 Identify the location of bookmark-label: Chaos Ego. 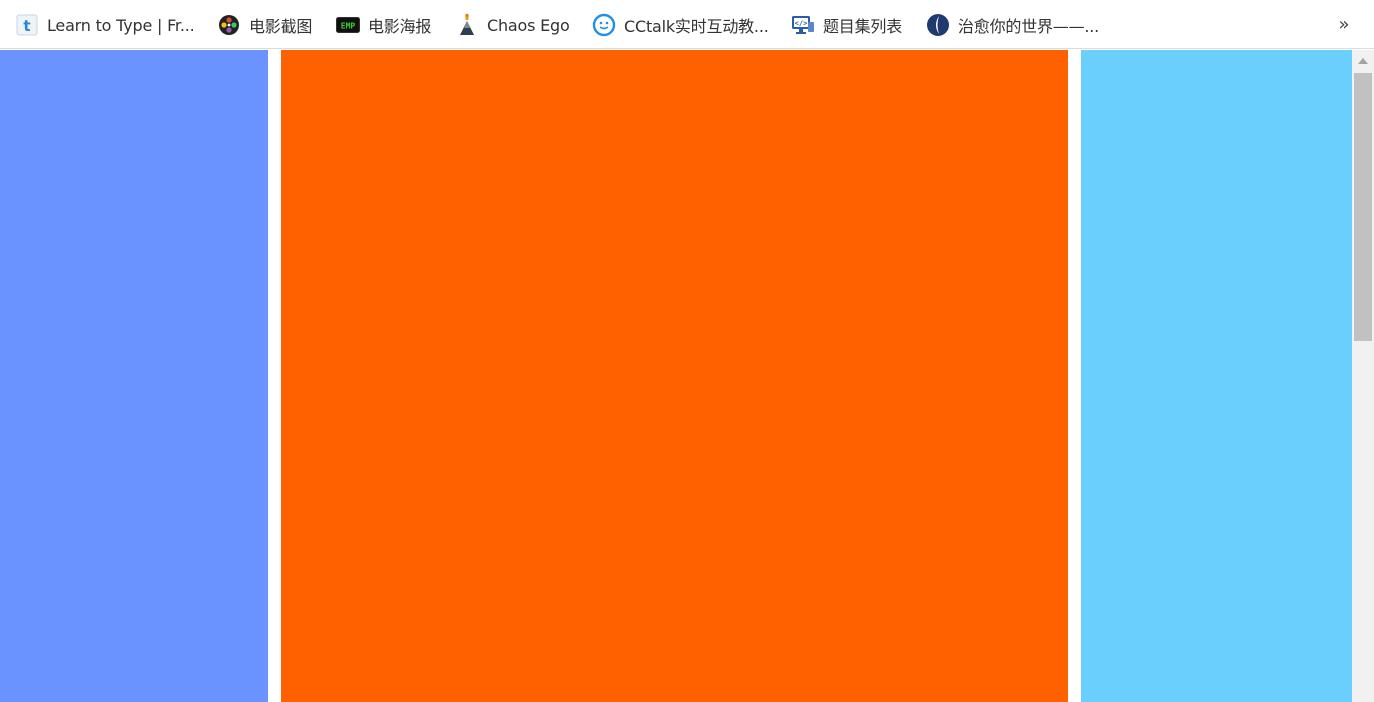
(528, 25).